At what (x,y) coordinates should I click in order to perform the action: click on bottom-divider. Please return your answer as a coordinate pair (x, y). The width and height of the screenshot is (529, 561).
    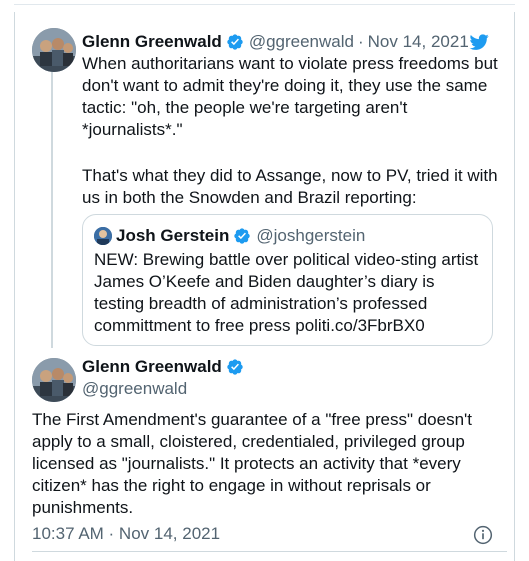
    Looking at the image, I should click on (269, 551).